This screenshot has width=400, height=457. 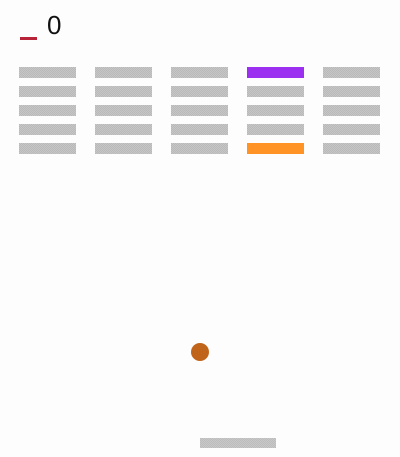 I want to click on brick-r5-c3, so click(x=199, y=148).